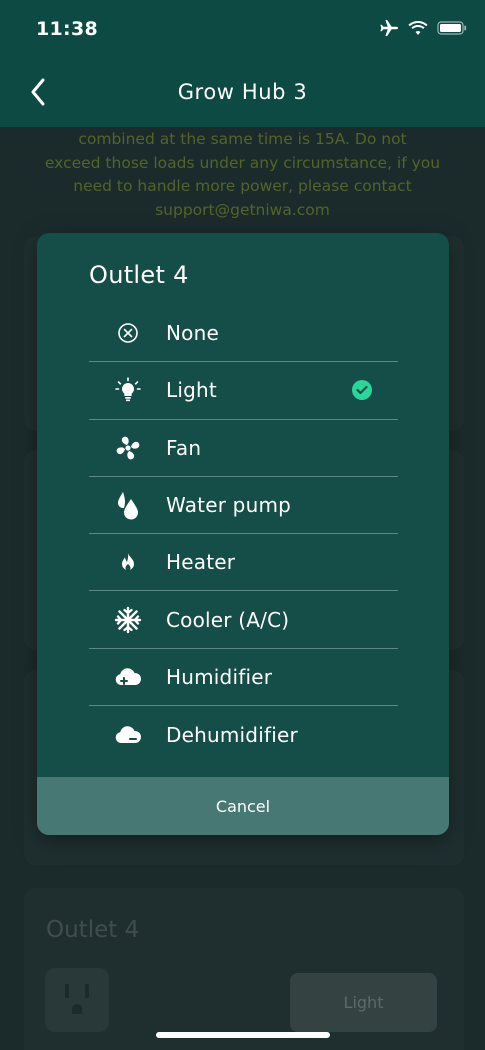 This screenshot has height=1050, width=485. What do you see at coordinates (127, 677) in the screenshot?
I see `cloud-plus-icon` at bounding box center [127, 677].